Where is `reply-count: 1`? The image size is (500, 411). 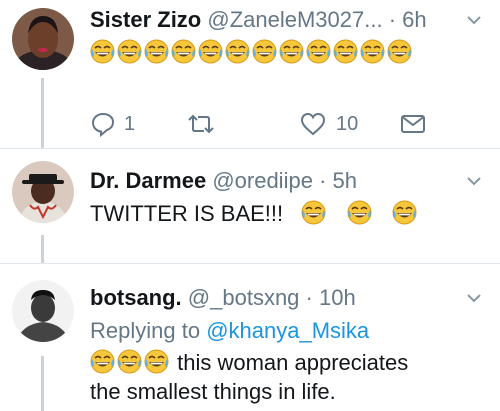 reply-count: 1 is located at coordinates (130, 123).